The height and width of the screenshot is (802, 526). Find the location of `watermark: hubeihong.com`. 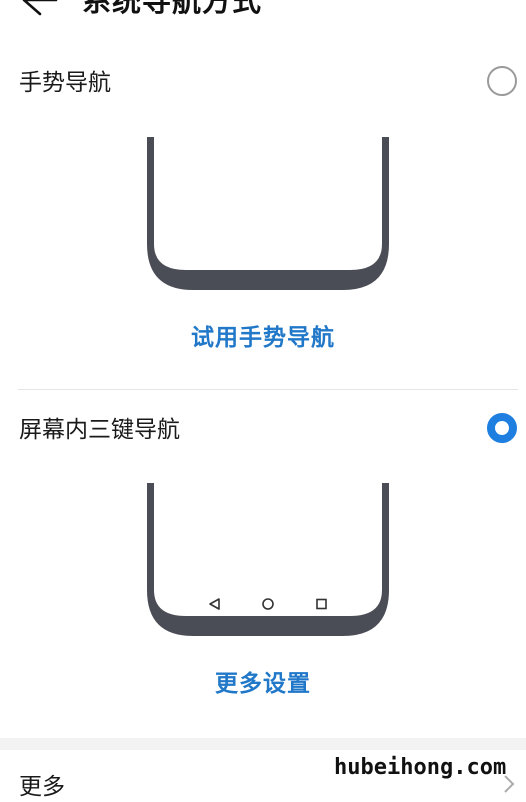

watermark: hubeihong.com is located at coordinates (420, 767).